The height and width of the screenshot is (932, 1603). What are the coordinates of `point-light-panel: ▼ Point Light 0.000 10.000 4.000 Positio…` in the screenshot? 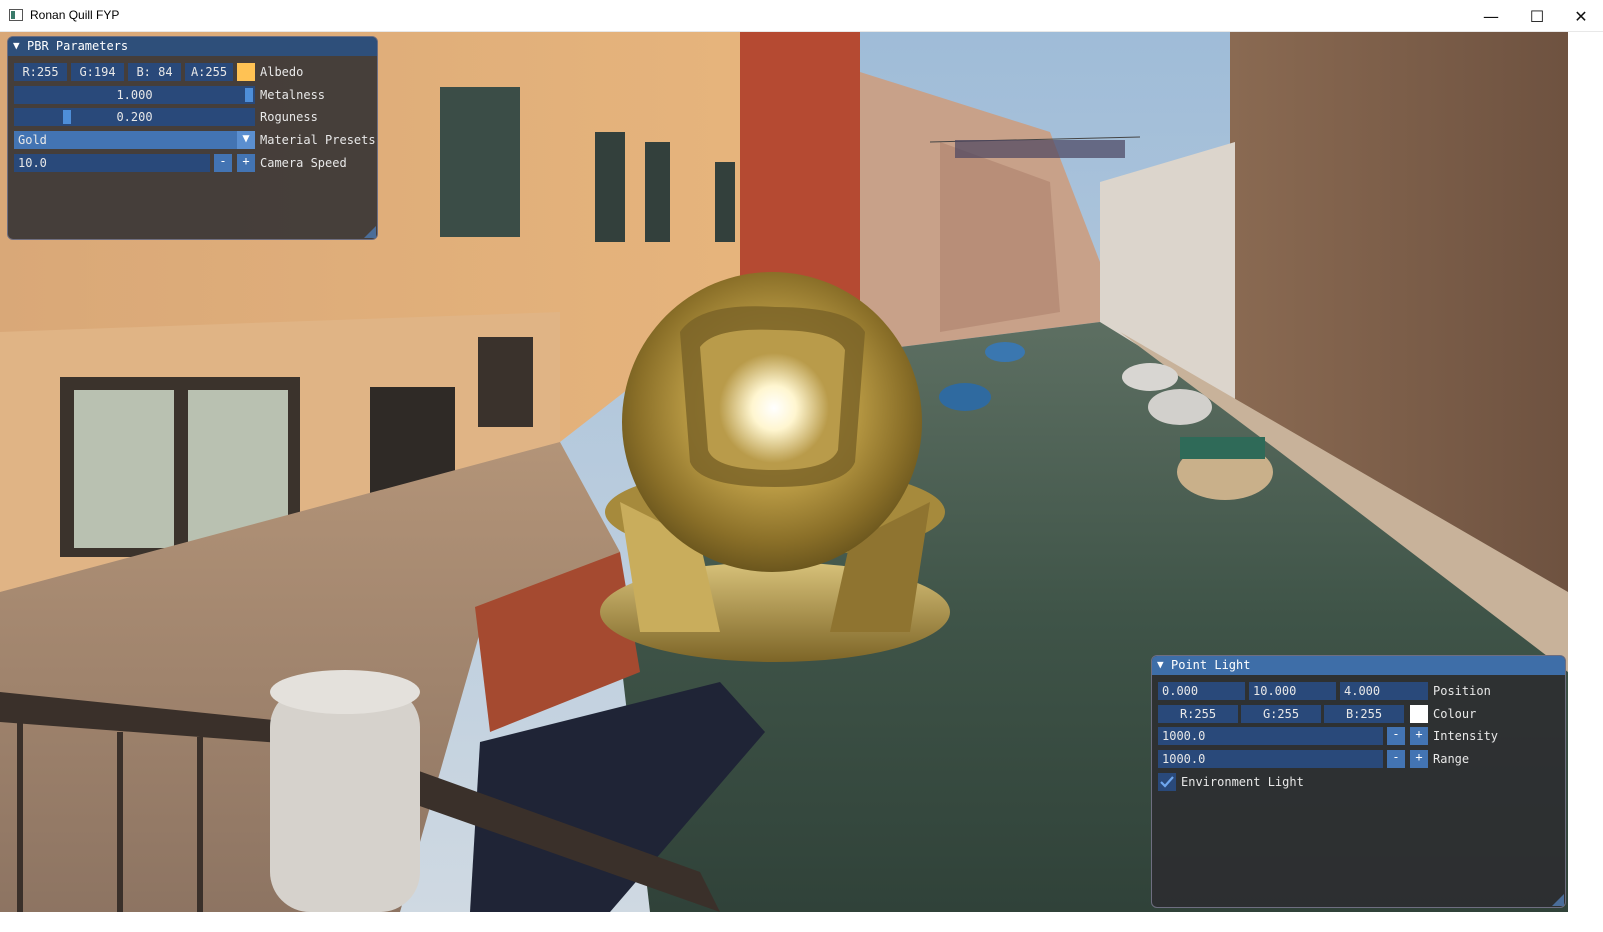 It's located at (1358, 781).